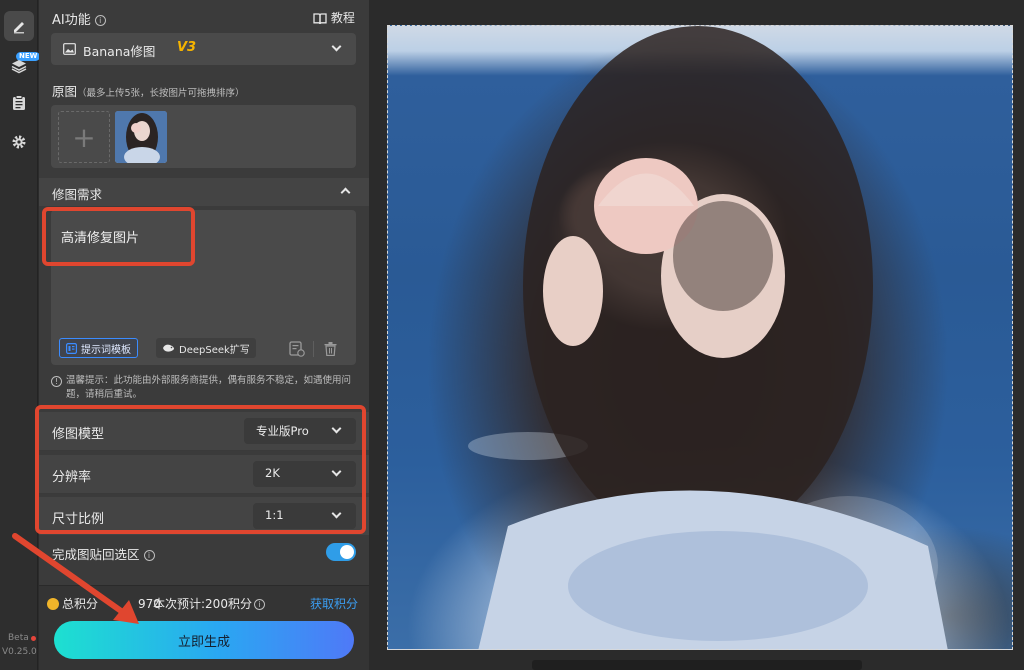 The width and height of the screenshot is (1024, 670). I want to click on layers-tool-button, so click(19, 66).